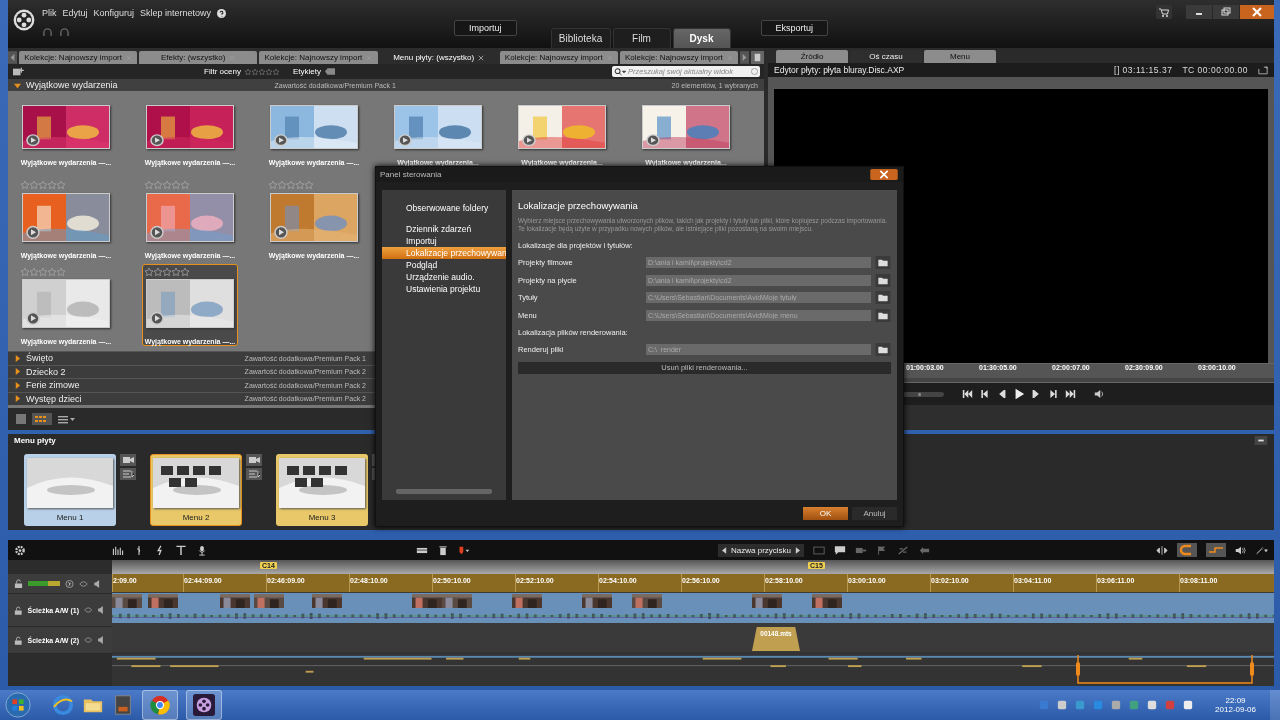  Describe the element at coordinates (254, 474) in the screenshot. I see `sort-icon` at that location.